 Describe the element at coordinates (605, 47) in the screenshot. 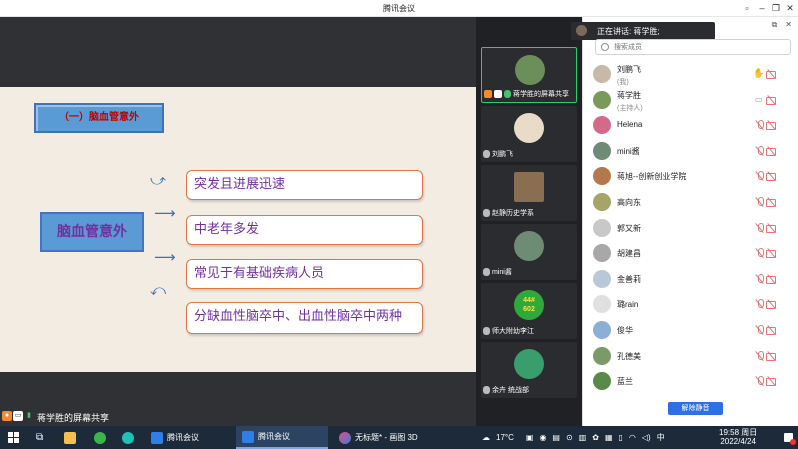

I see `search-icon` at that location.